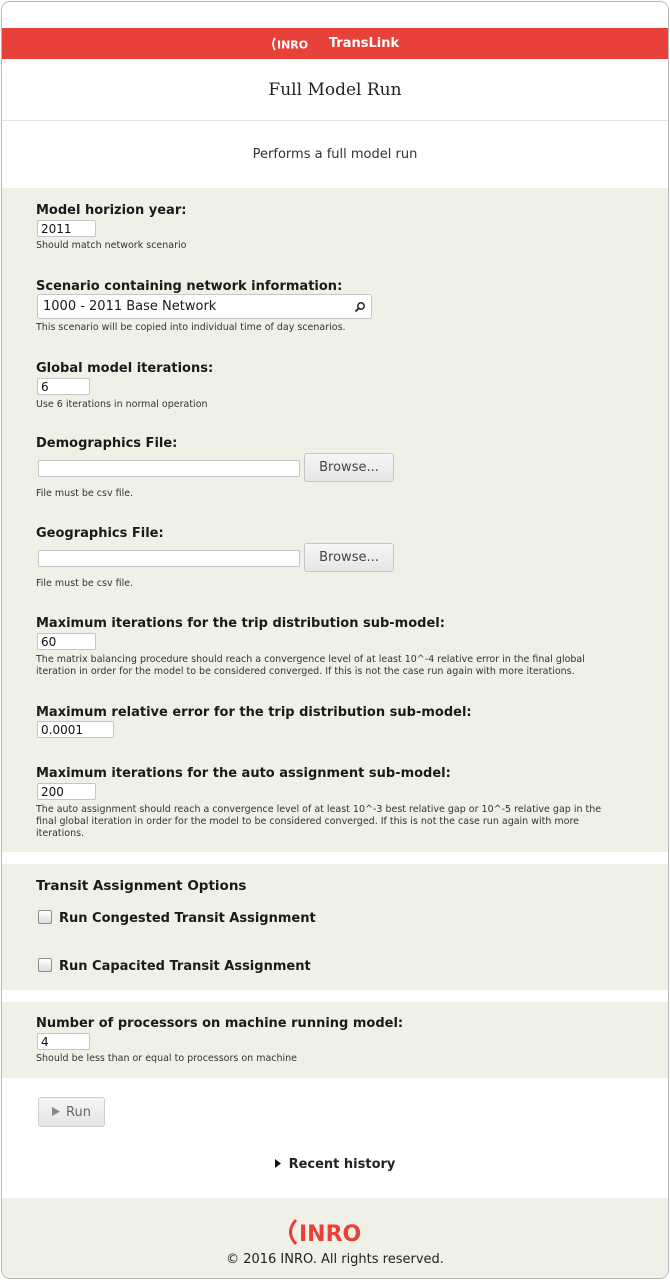 The height and width of the screenshot is (1280, 670). I want to click on section-divider, so click(335, 858).